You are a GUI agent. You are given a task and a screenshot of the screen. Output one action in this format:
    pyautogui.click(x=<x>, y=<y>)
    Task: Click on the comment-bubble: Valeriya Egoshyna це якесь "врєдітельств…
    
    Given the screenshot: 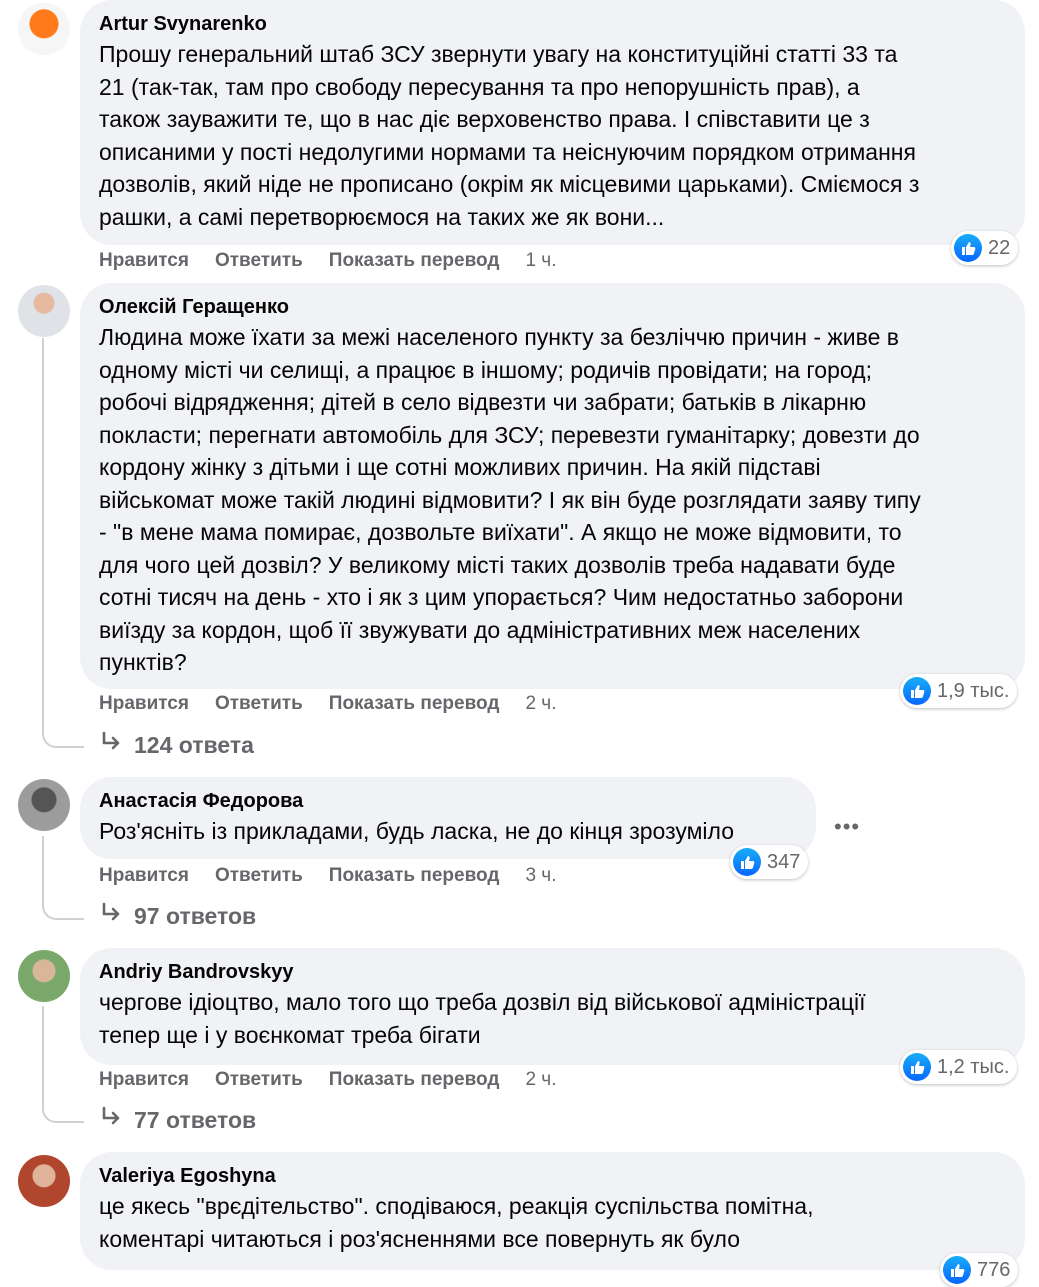 What is the action you would take?
    pyautogui.click(x=552, y=1211)
    